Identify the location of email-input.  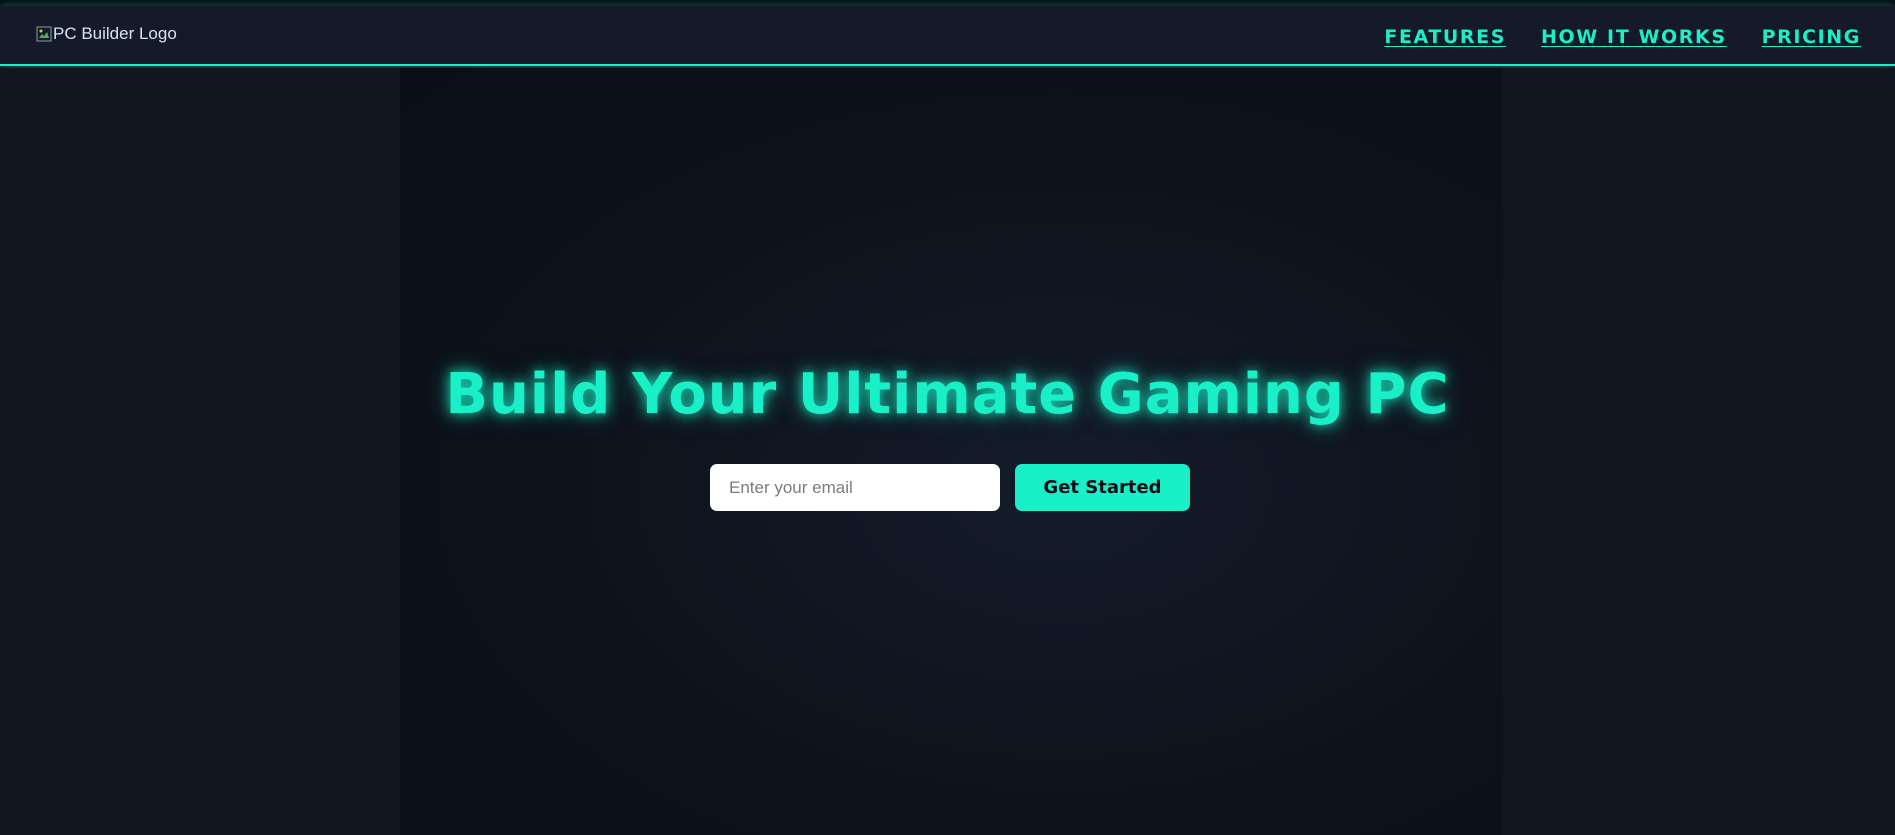
(855, 487).